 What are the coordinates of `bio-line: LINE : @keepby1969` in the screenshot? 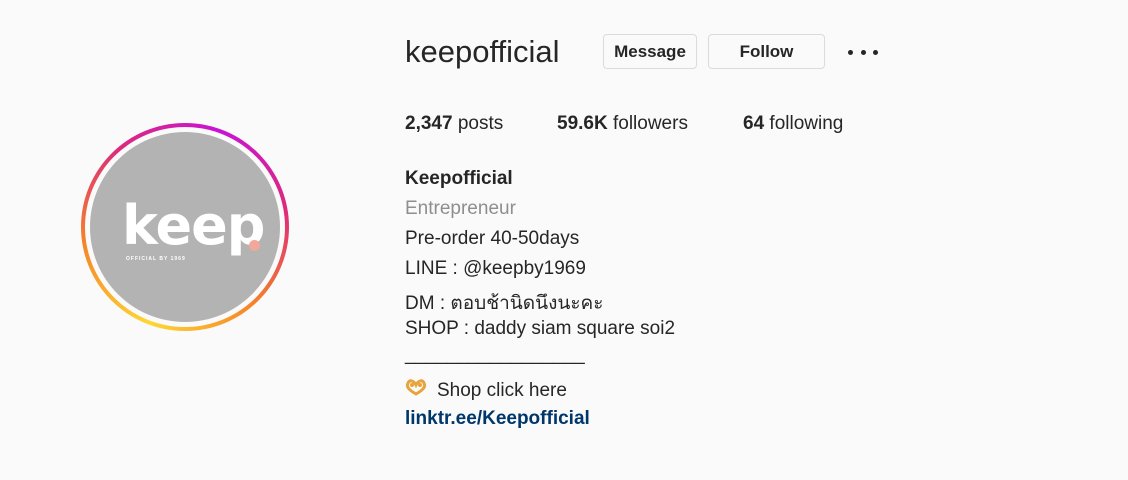 It's located at (495, 268).